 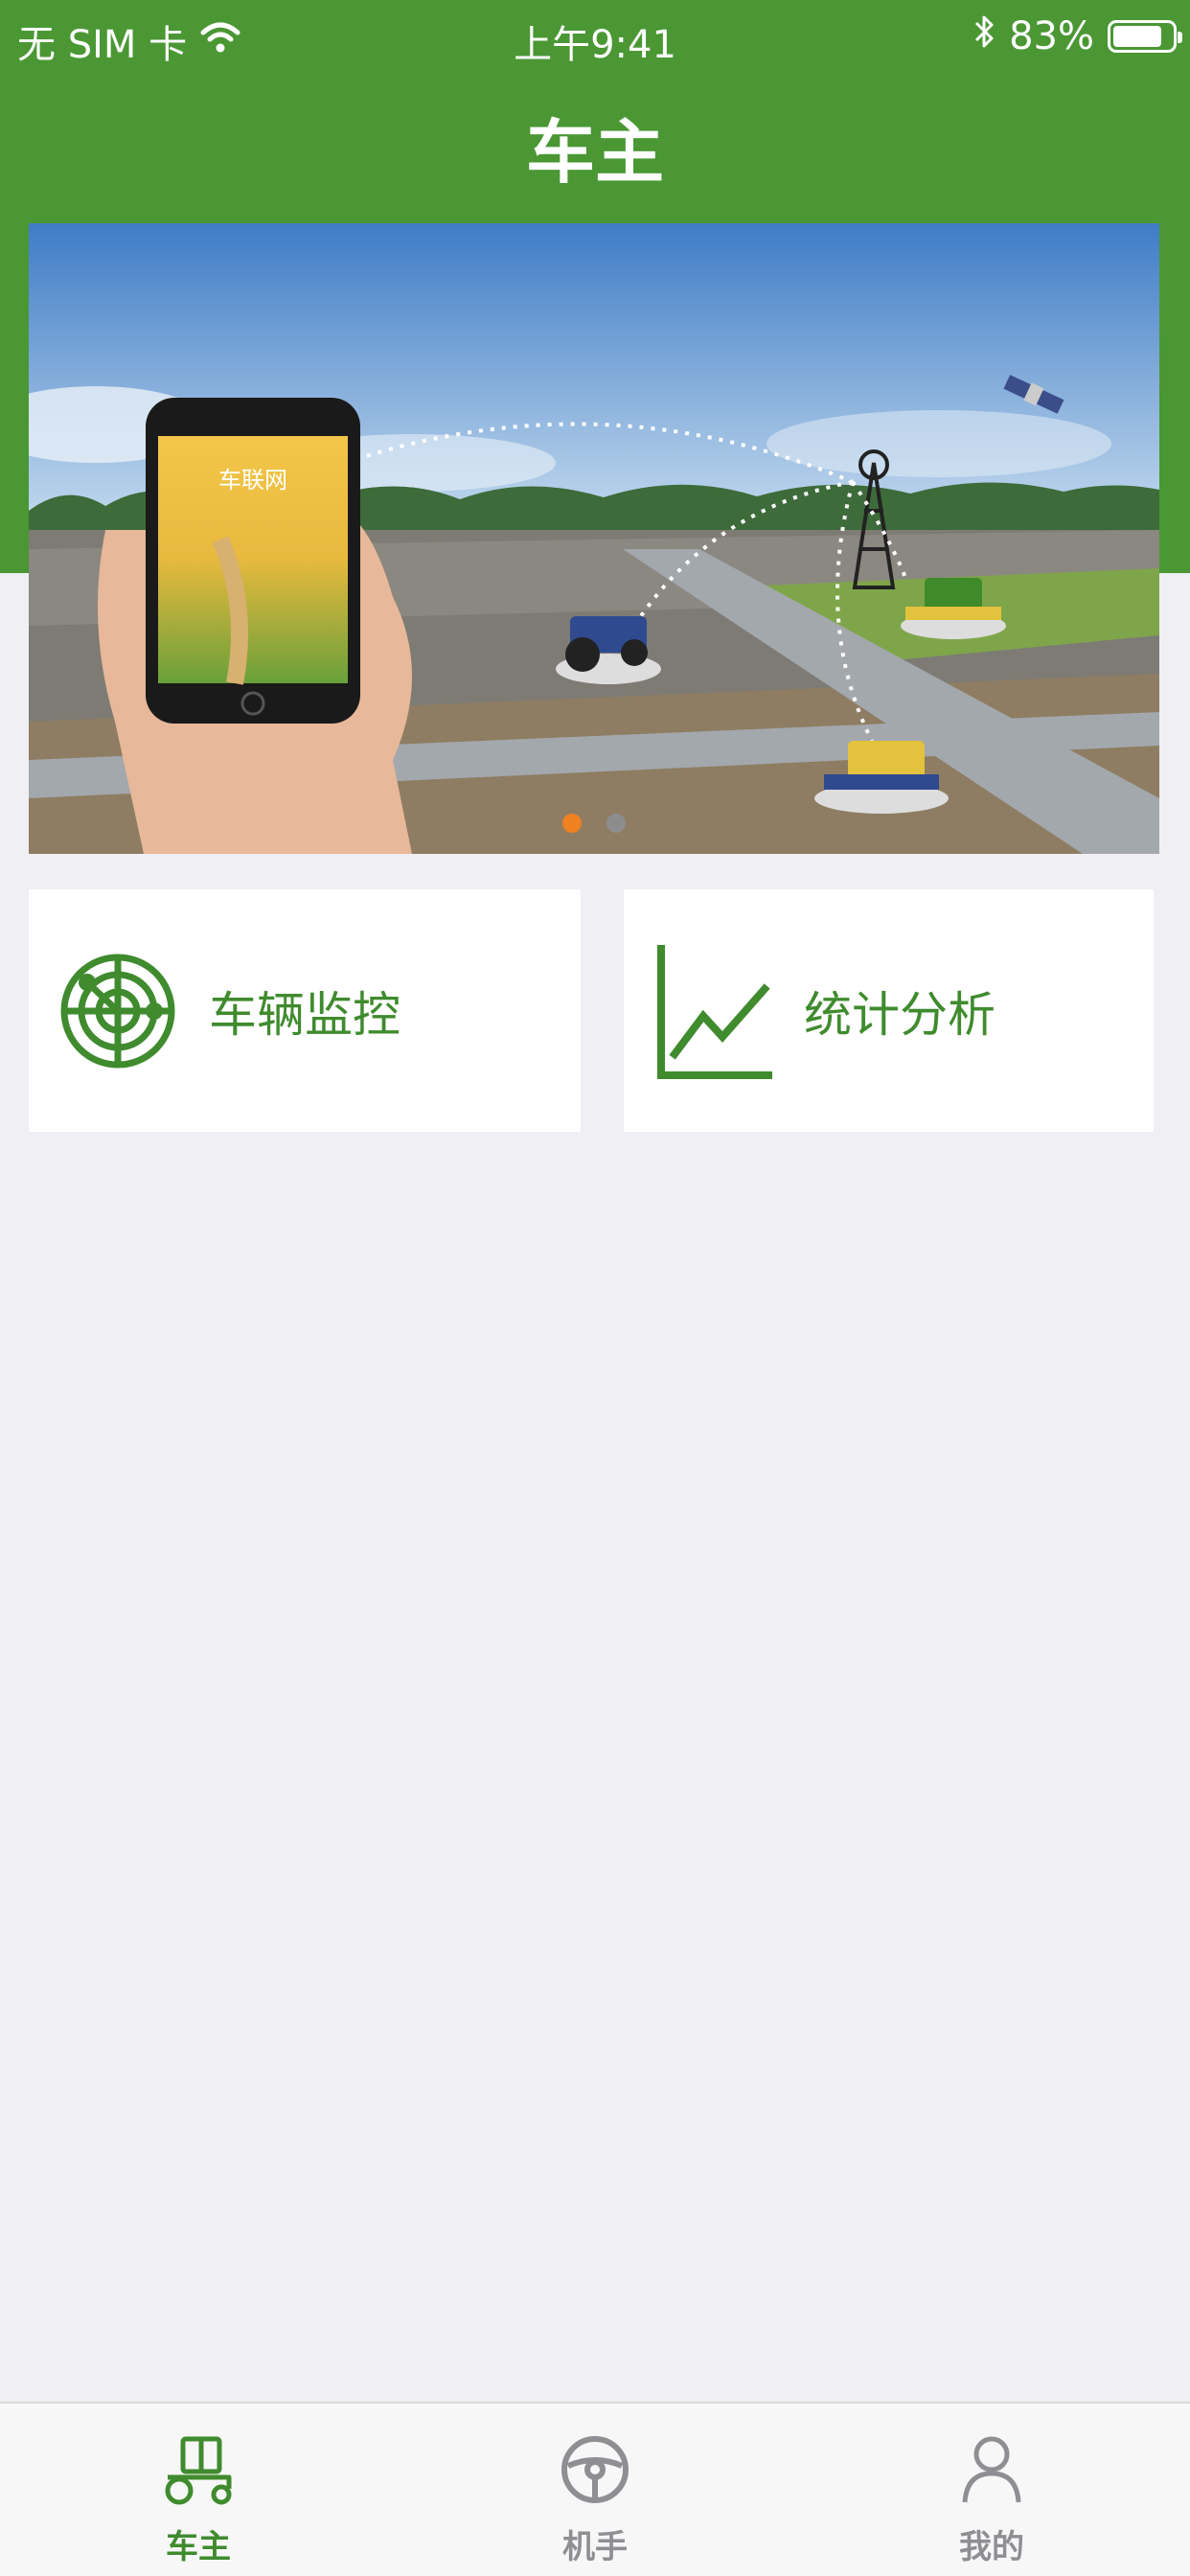 What do you see at coordinates (1145, 36) in the screenshot?
I see `battery-icon` at bounding box center [1145, 36].